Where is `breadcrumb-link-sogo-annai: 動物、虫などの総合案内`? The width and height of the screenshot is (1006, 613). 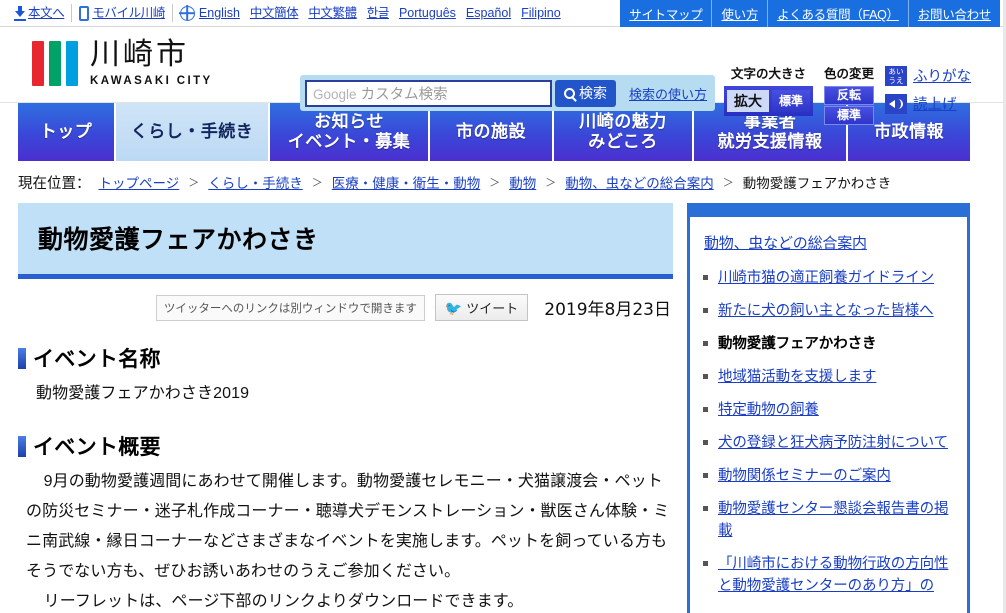
breadcrumb-link-sogo-annai: 動物、虫などの総合案内 is located at coordinates (639, 182).